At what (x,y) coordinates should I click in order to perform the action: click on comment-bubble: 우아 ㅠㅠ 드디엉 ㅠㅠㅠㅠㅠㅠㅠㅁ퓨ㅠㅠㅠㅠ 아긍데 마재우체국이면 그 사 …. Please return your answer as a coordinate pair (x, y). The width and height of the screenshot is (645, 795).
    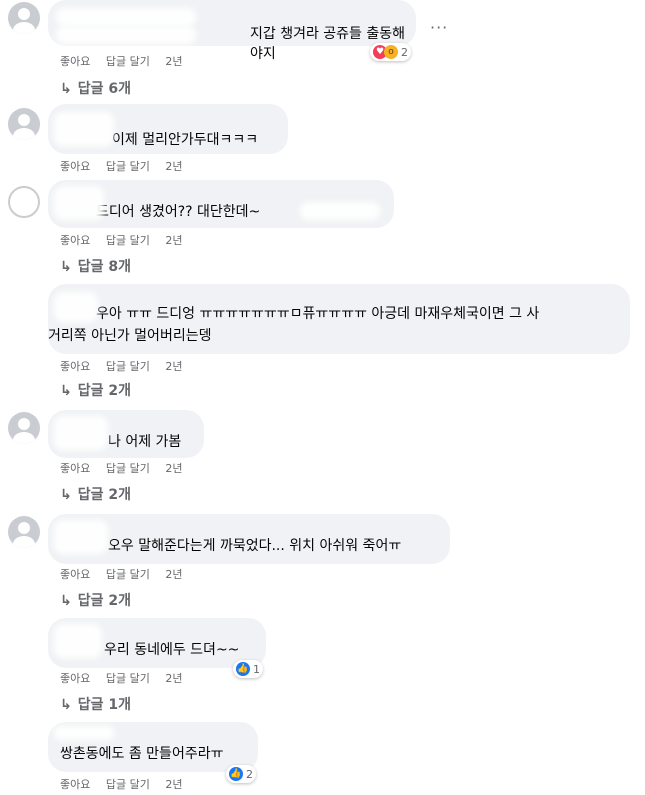
    Looking at the image, I should click on (339, 319).